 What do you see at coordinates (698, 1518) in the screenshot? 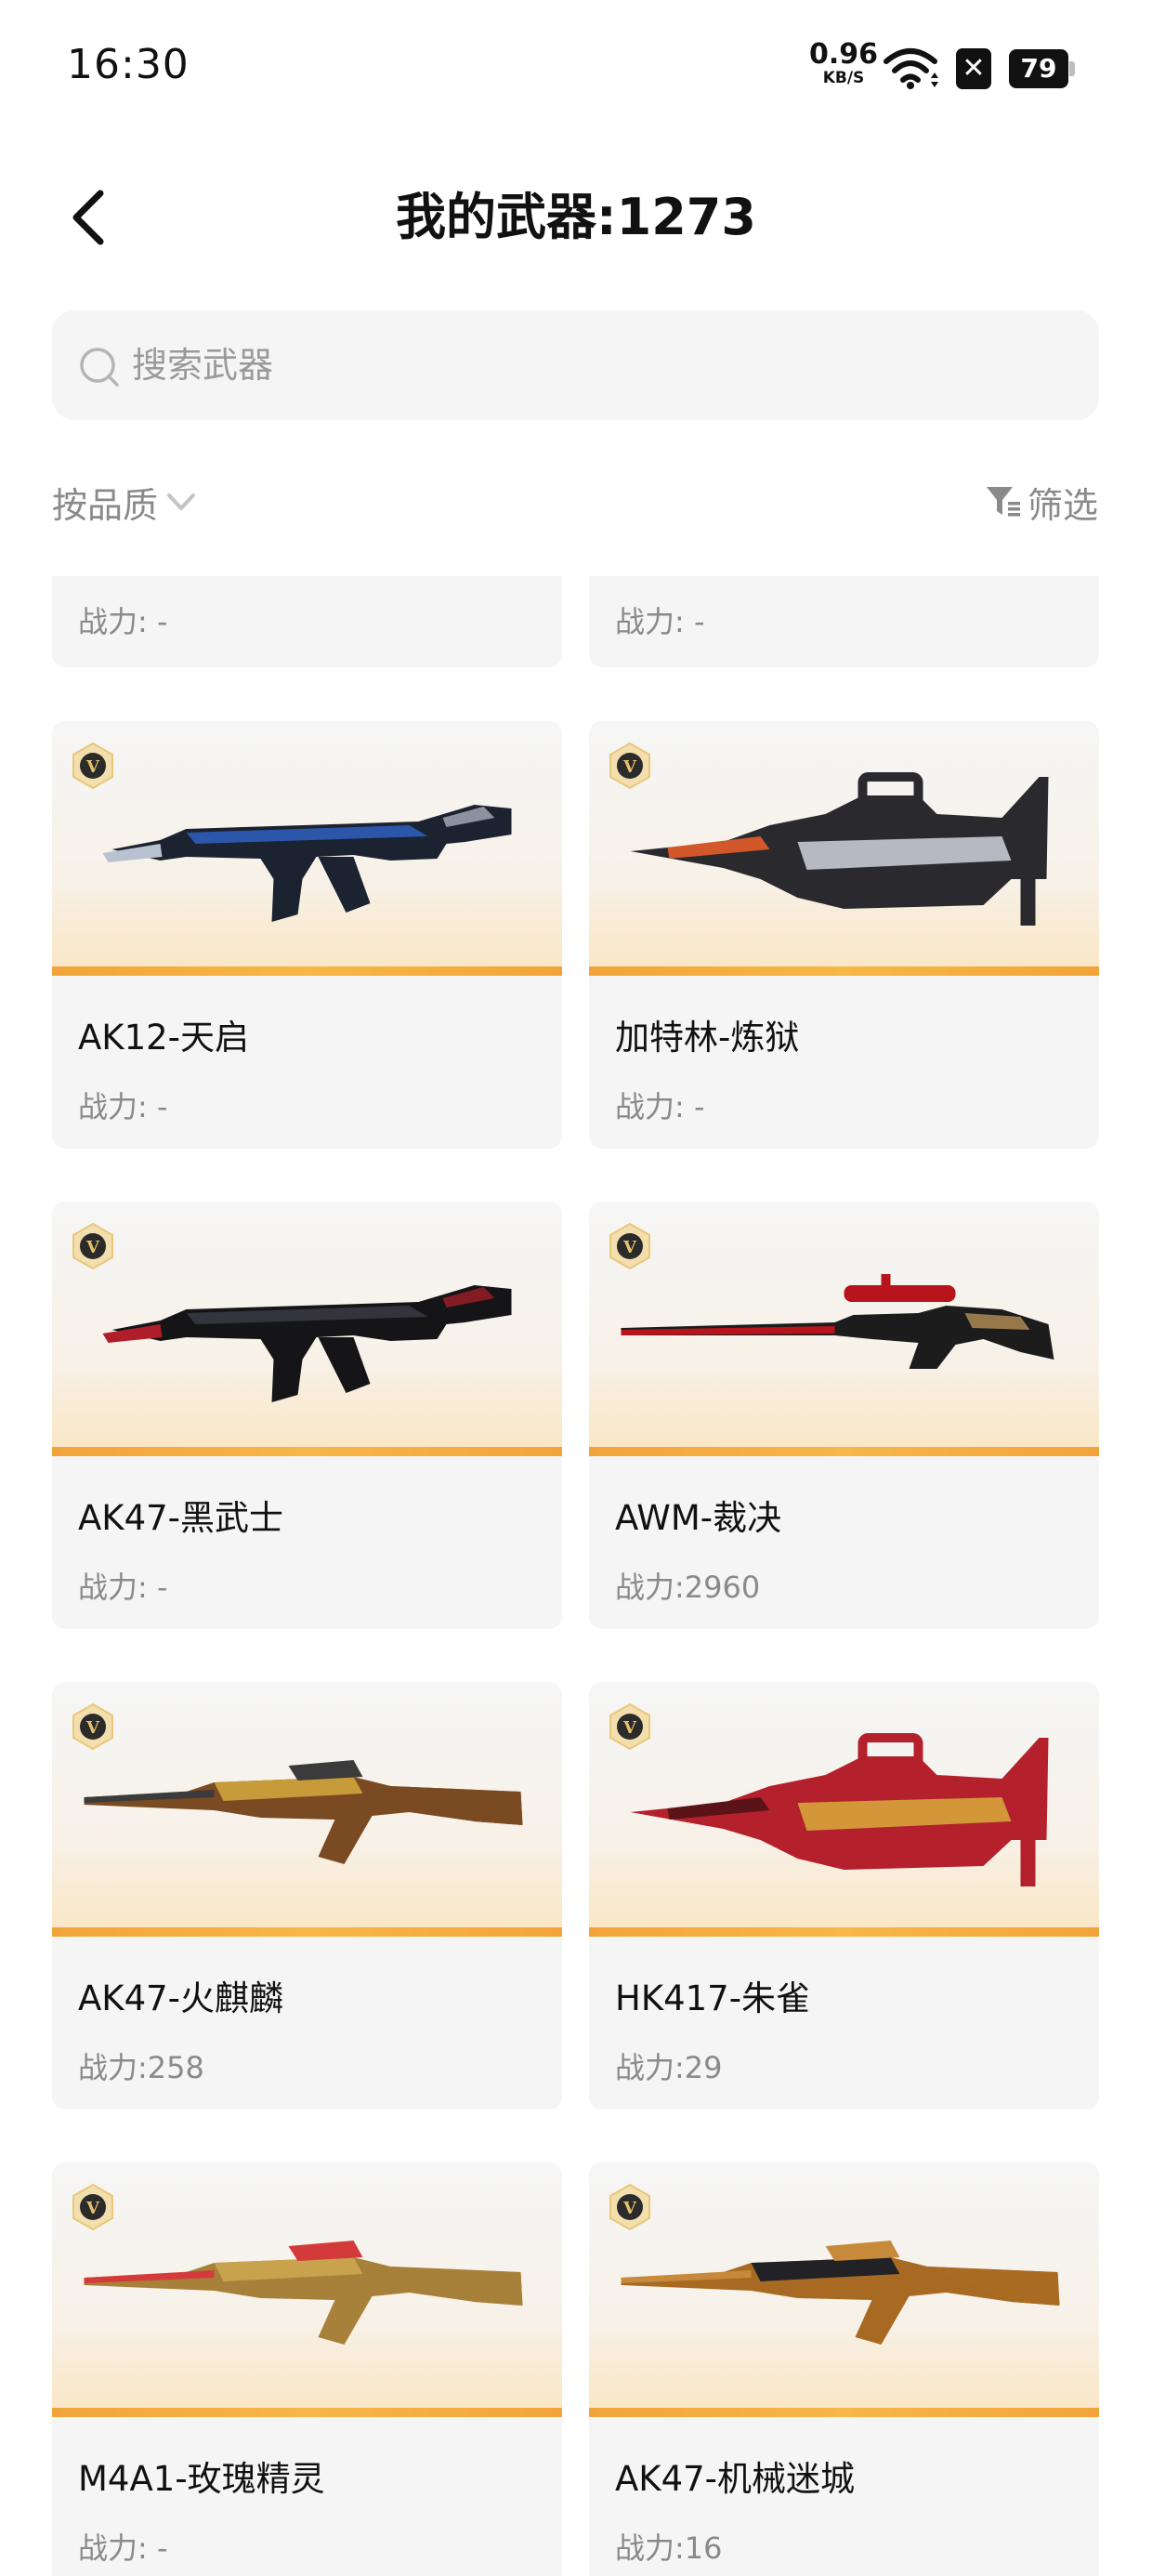
I see `weapon-name: AWM-裁决` at bounding box center [698, 1518].